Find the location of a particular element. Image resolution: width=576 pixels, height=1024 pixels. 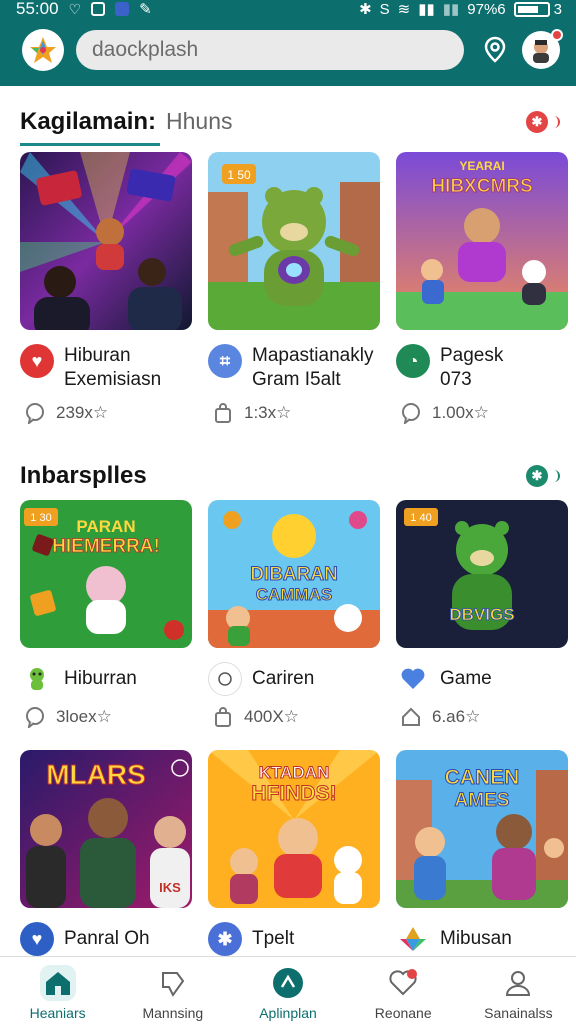

app-name: Pagesk 073 is located at coordinates (472, 367).